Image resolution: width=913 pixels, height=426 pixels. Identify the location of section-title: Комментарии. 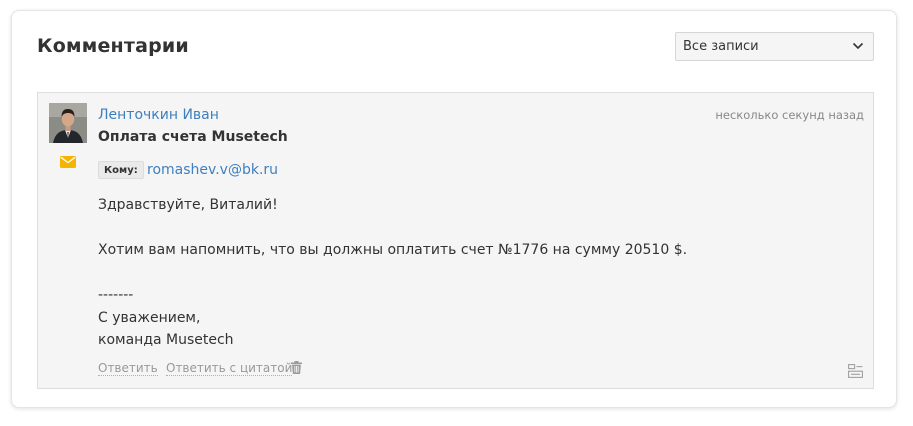
(113, 46).